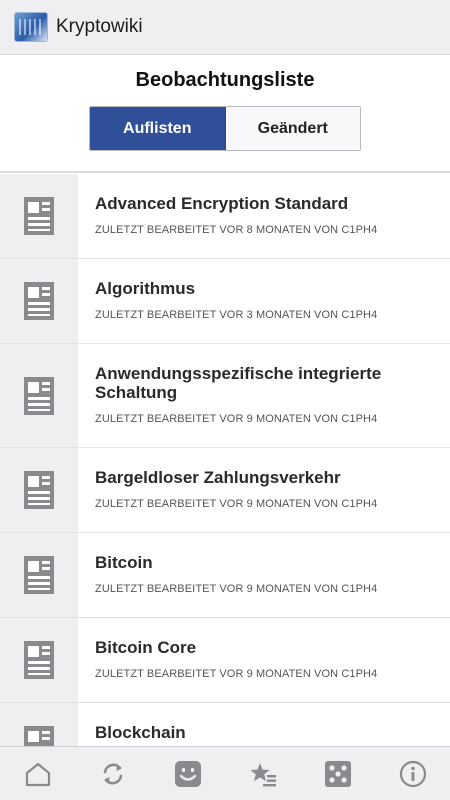 Image resolution: width=450 pixels, height=800 pixels. I want to click on nav-watchlist, so click(263, 774).